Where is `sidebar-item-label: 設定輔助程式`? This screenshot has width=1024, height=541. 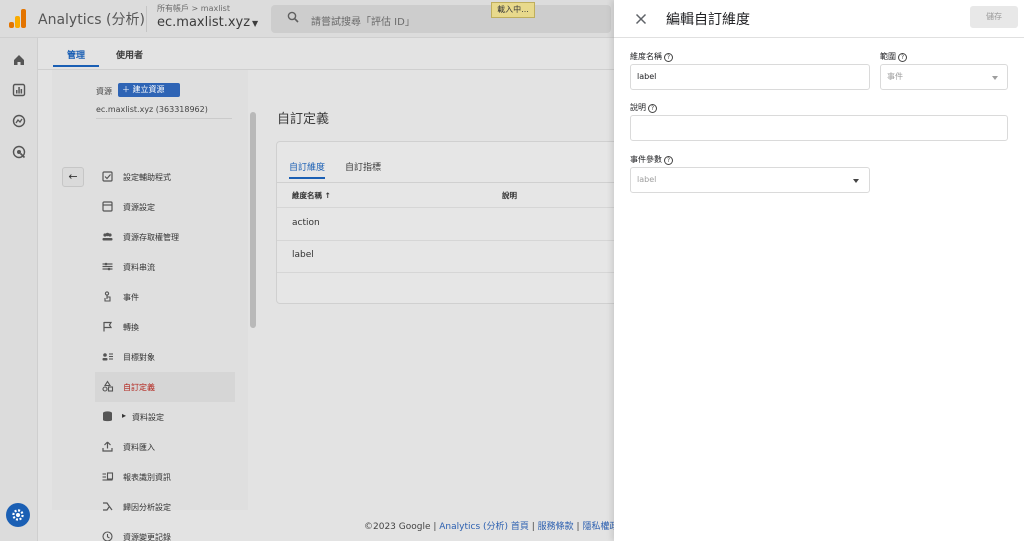
sidebar-item-label: 設定輔助程式 is located at coordinates (147, 177).